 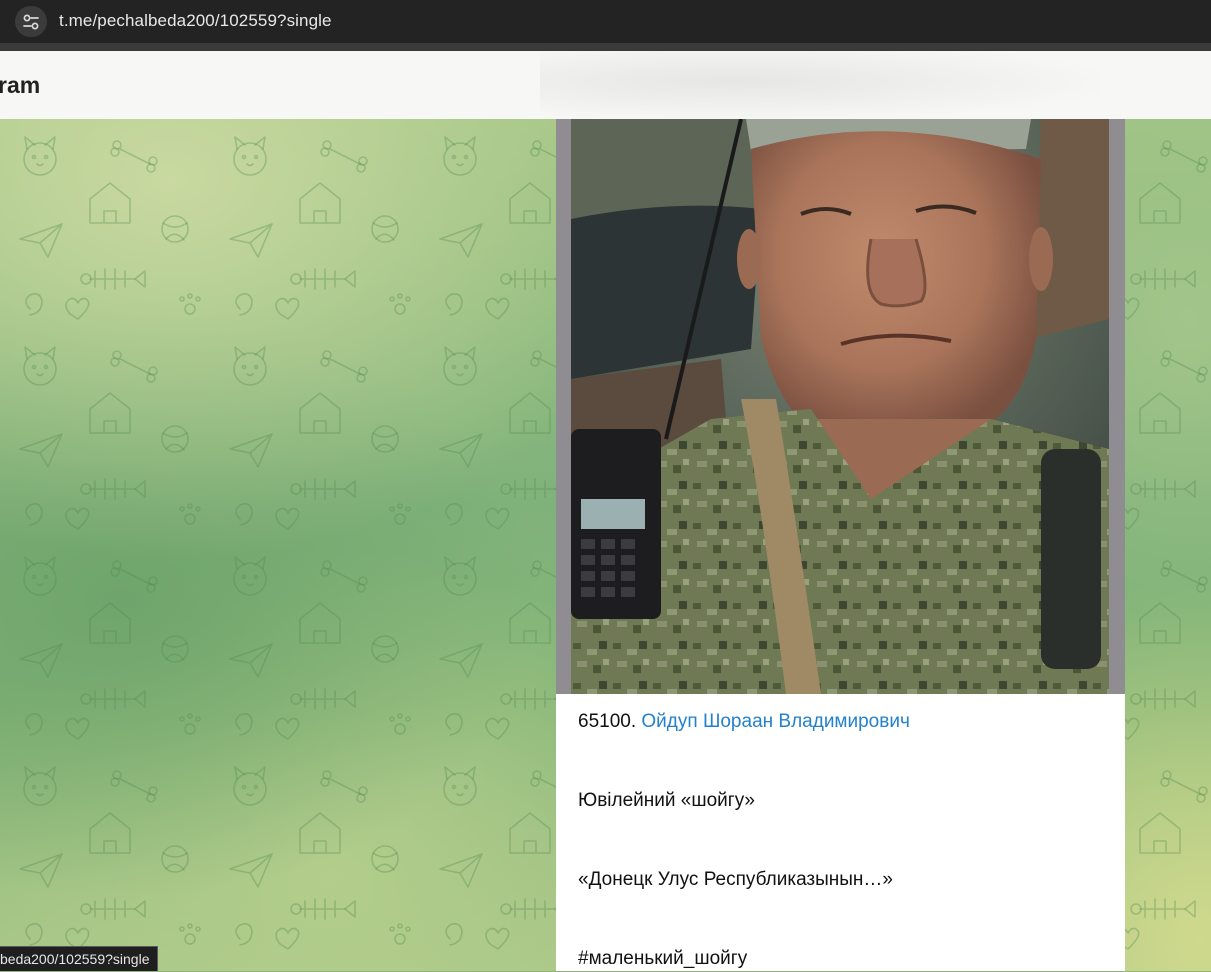 I want to click on telegram-header: ram, so click(x=605, y=85).